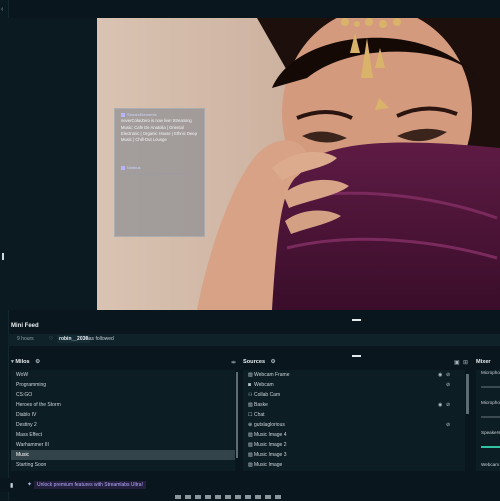 This screenshot has height=501, width=500. What do you see at coordinates (273, 362) in the screenshot?
I see `source-settings-icon: ⚙` at bounding box center [273, 362].